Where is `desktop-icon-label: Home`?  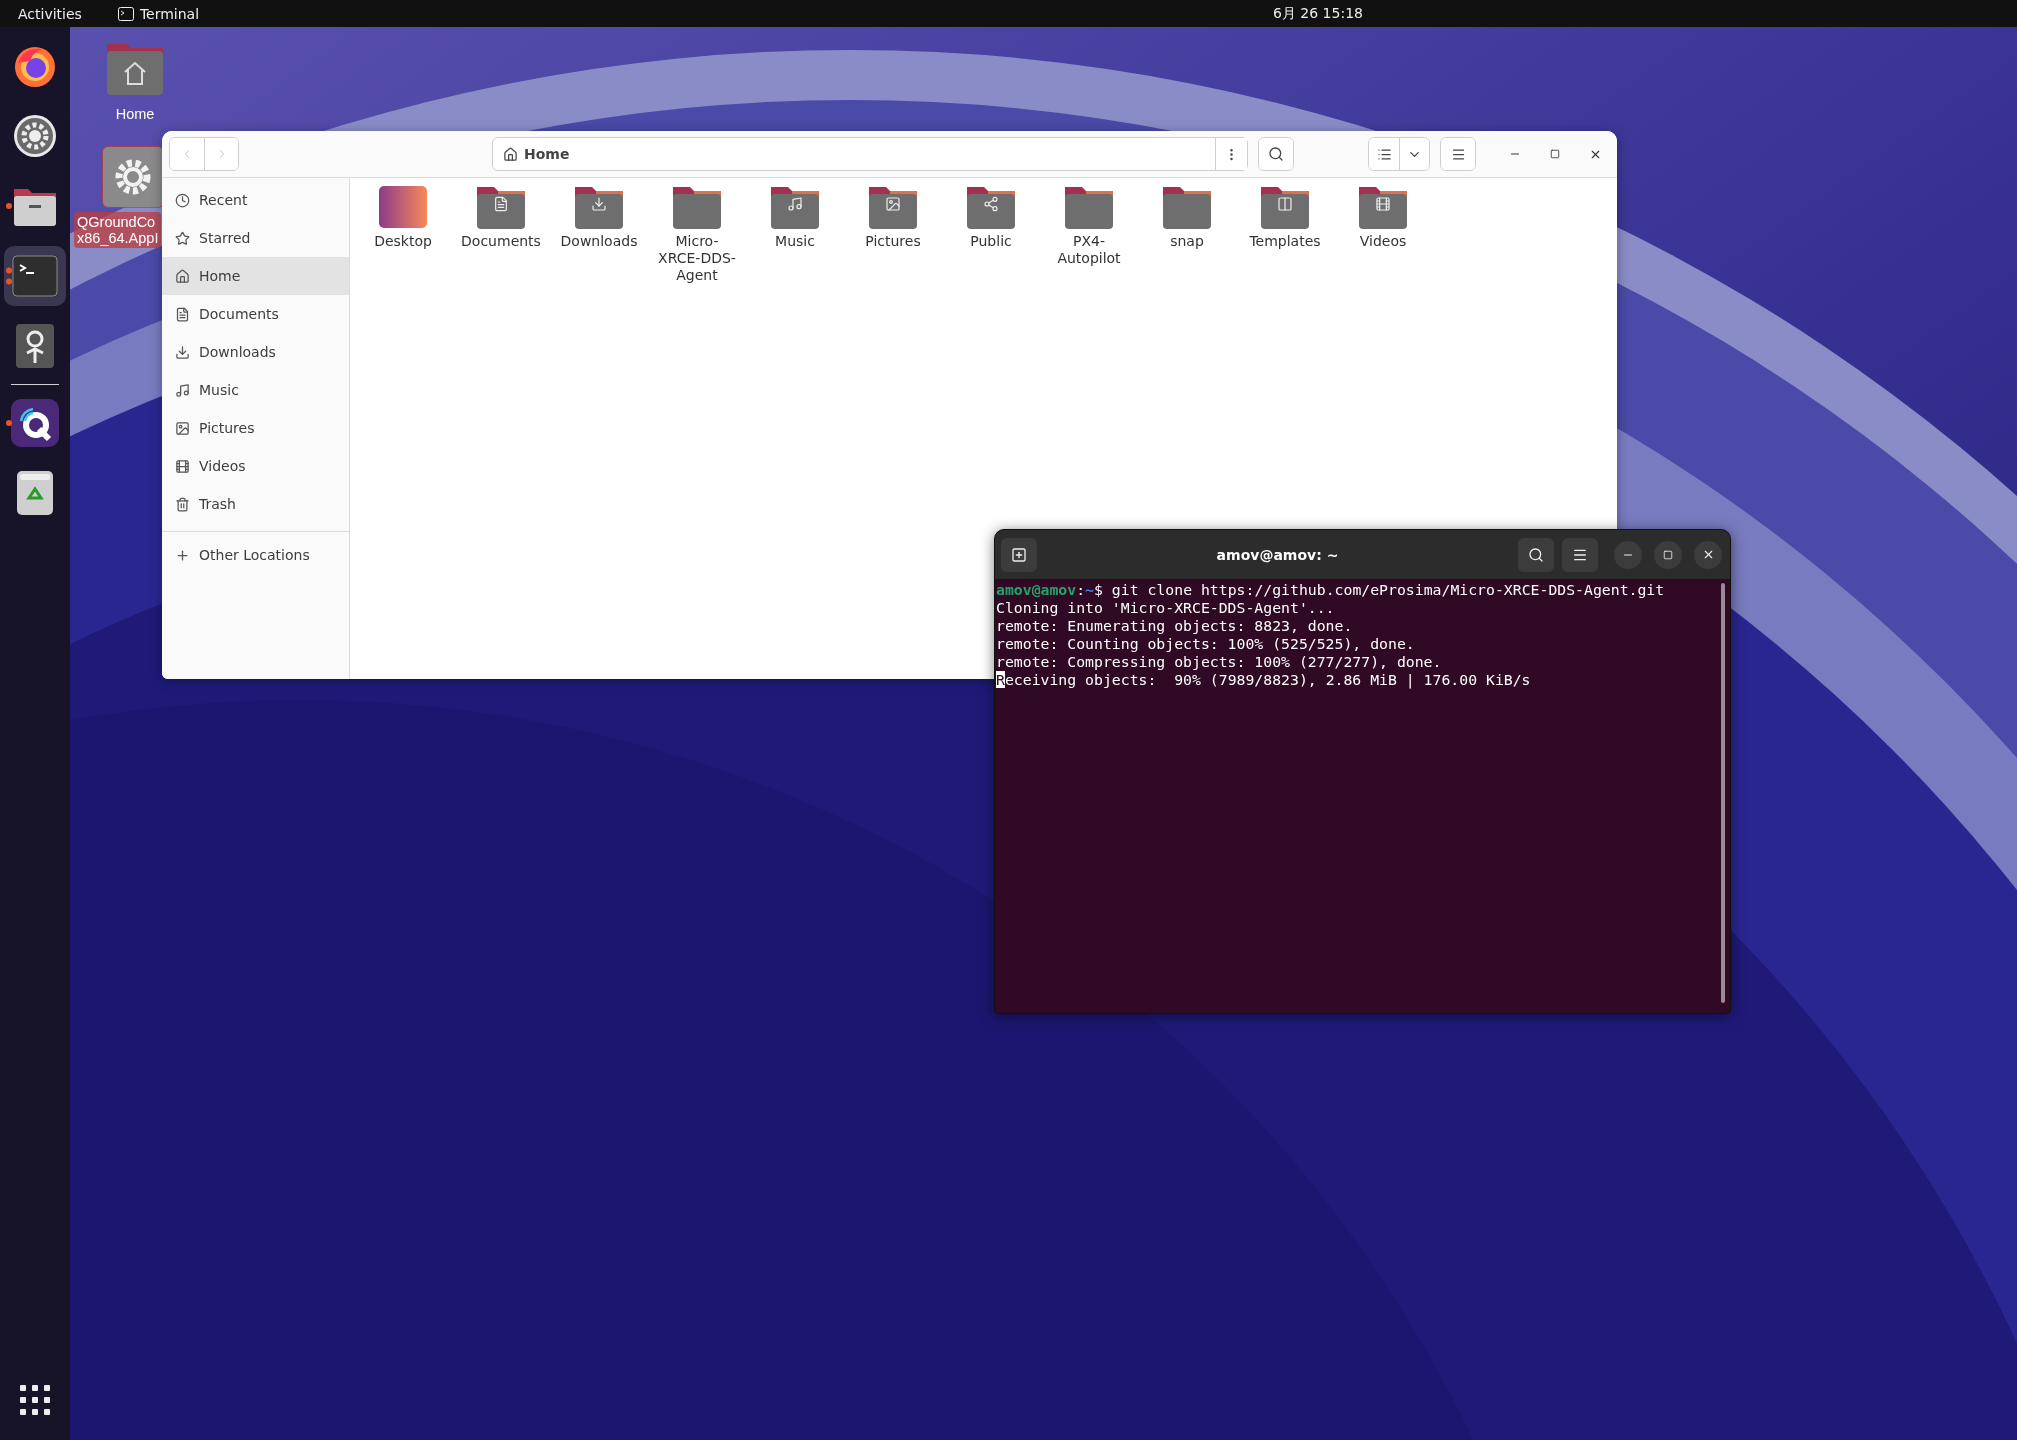
desktop-icon-label: Home is located at coordinates (135, 114).